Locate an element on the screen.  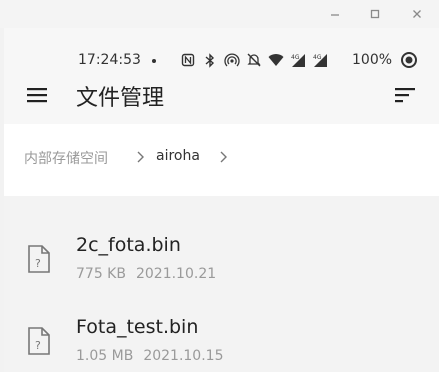
file-size: 1.05 MB is located at coordinates (105, 356).